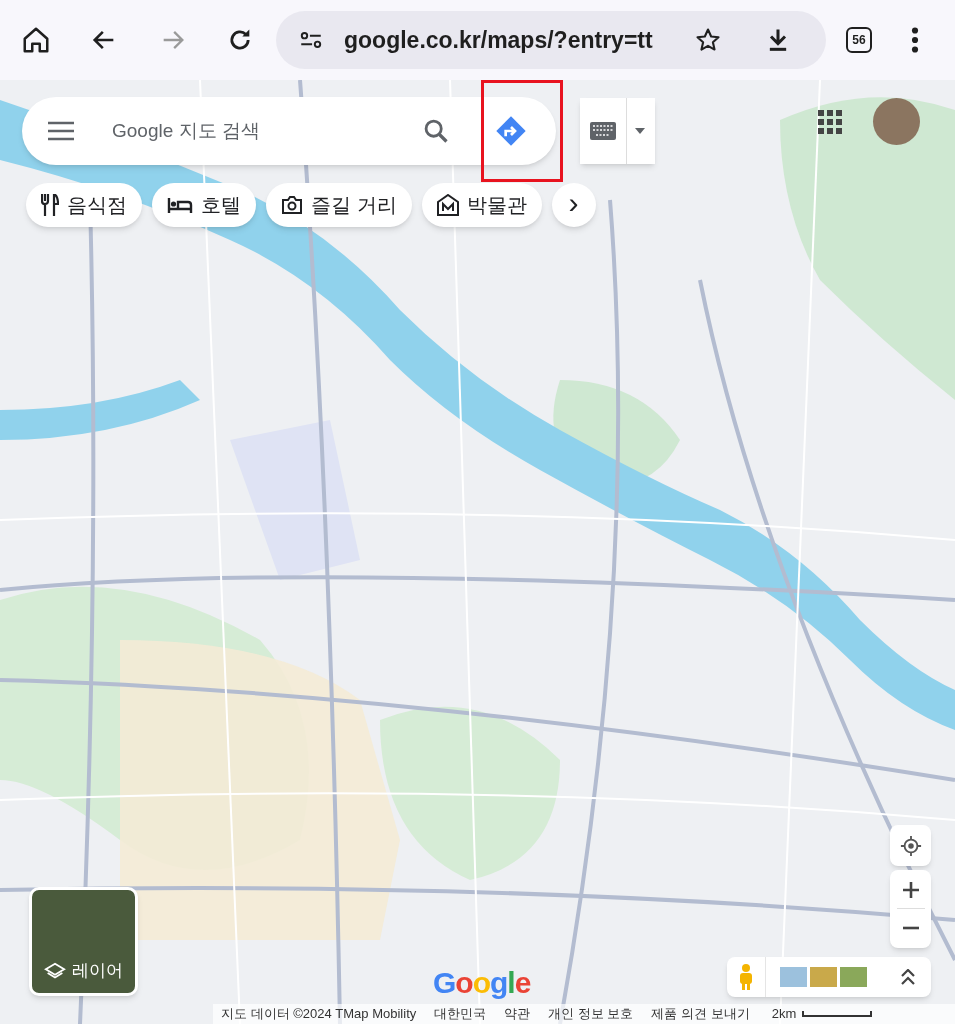  Describe the element at coordinates (180, 205) in the screenshot. I see `bed-icon` at that location.